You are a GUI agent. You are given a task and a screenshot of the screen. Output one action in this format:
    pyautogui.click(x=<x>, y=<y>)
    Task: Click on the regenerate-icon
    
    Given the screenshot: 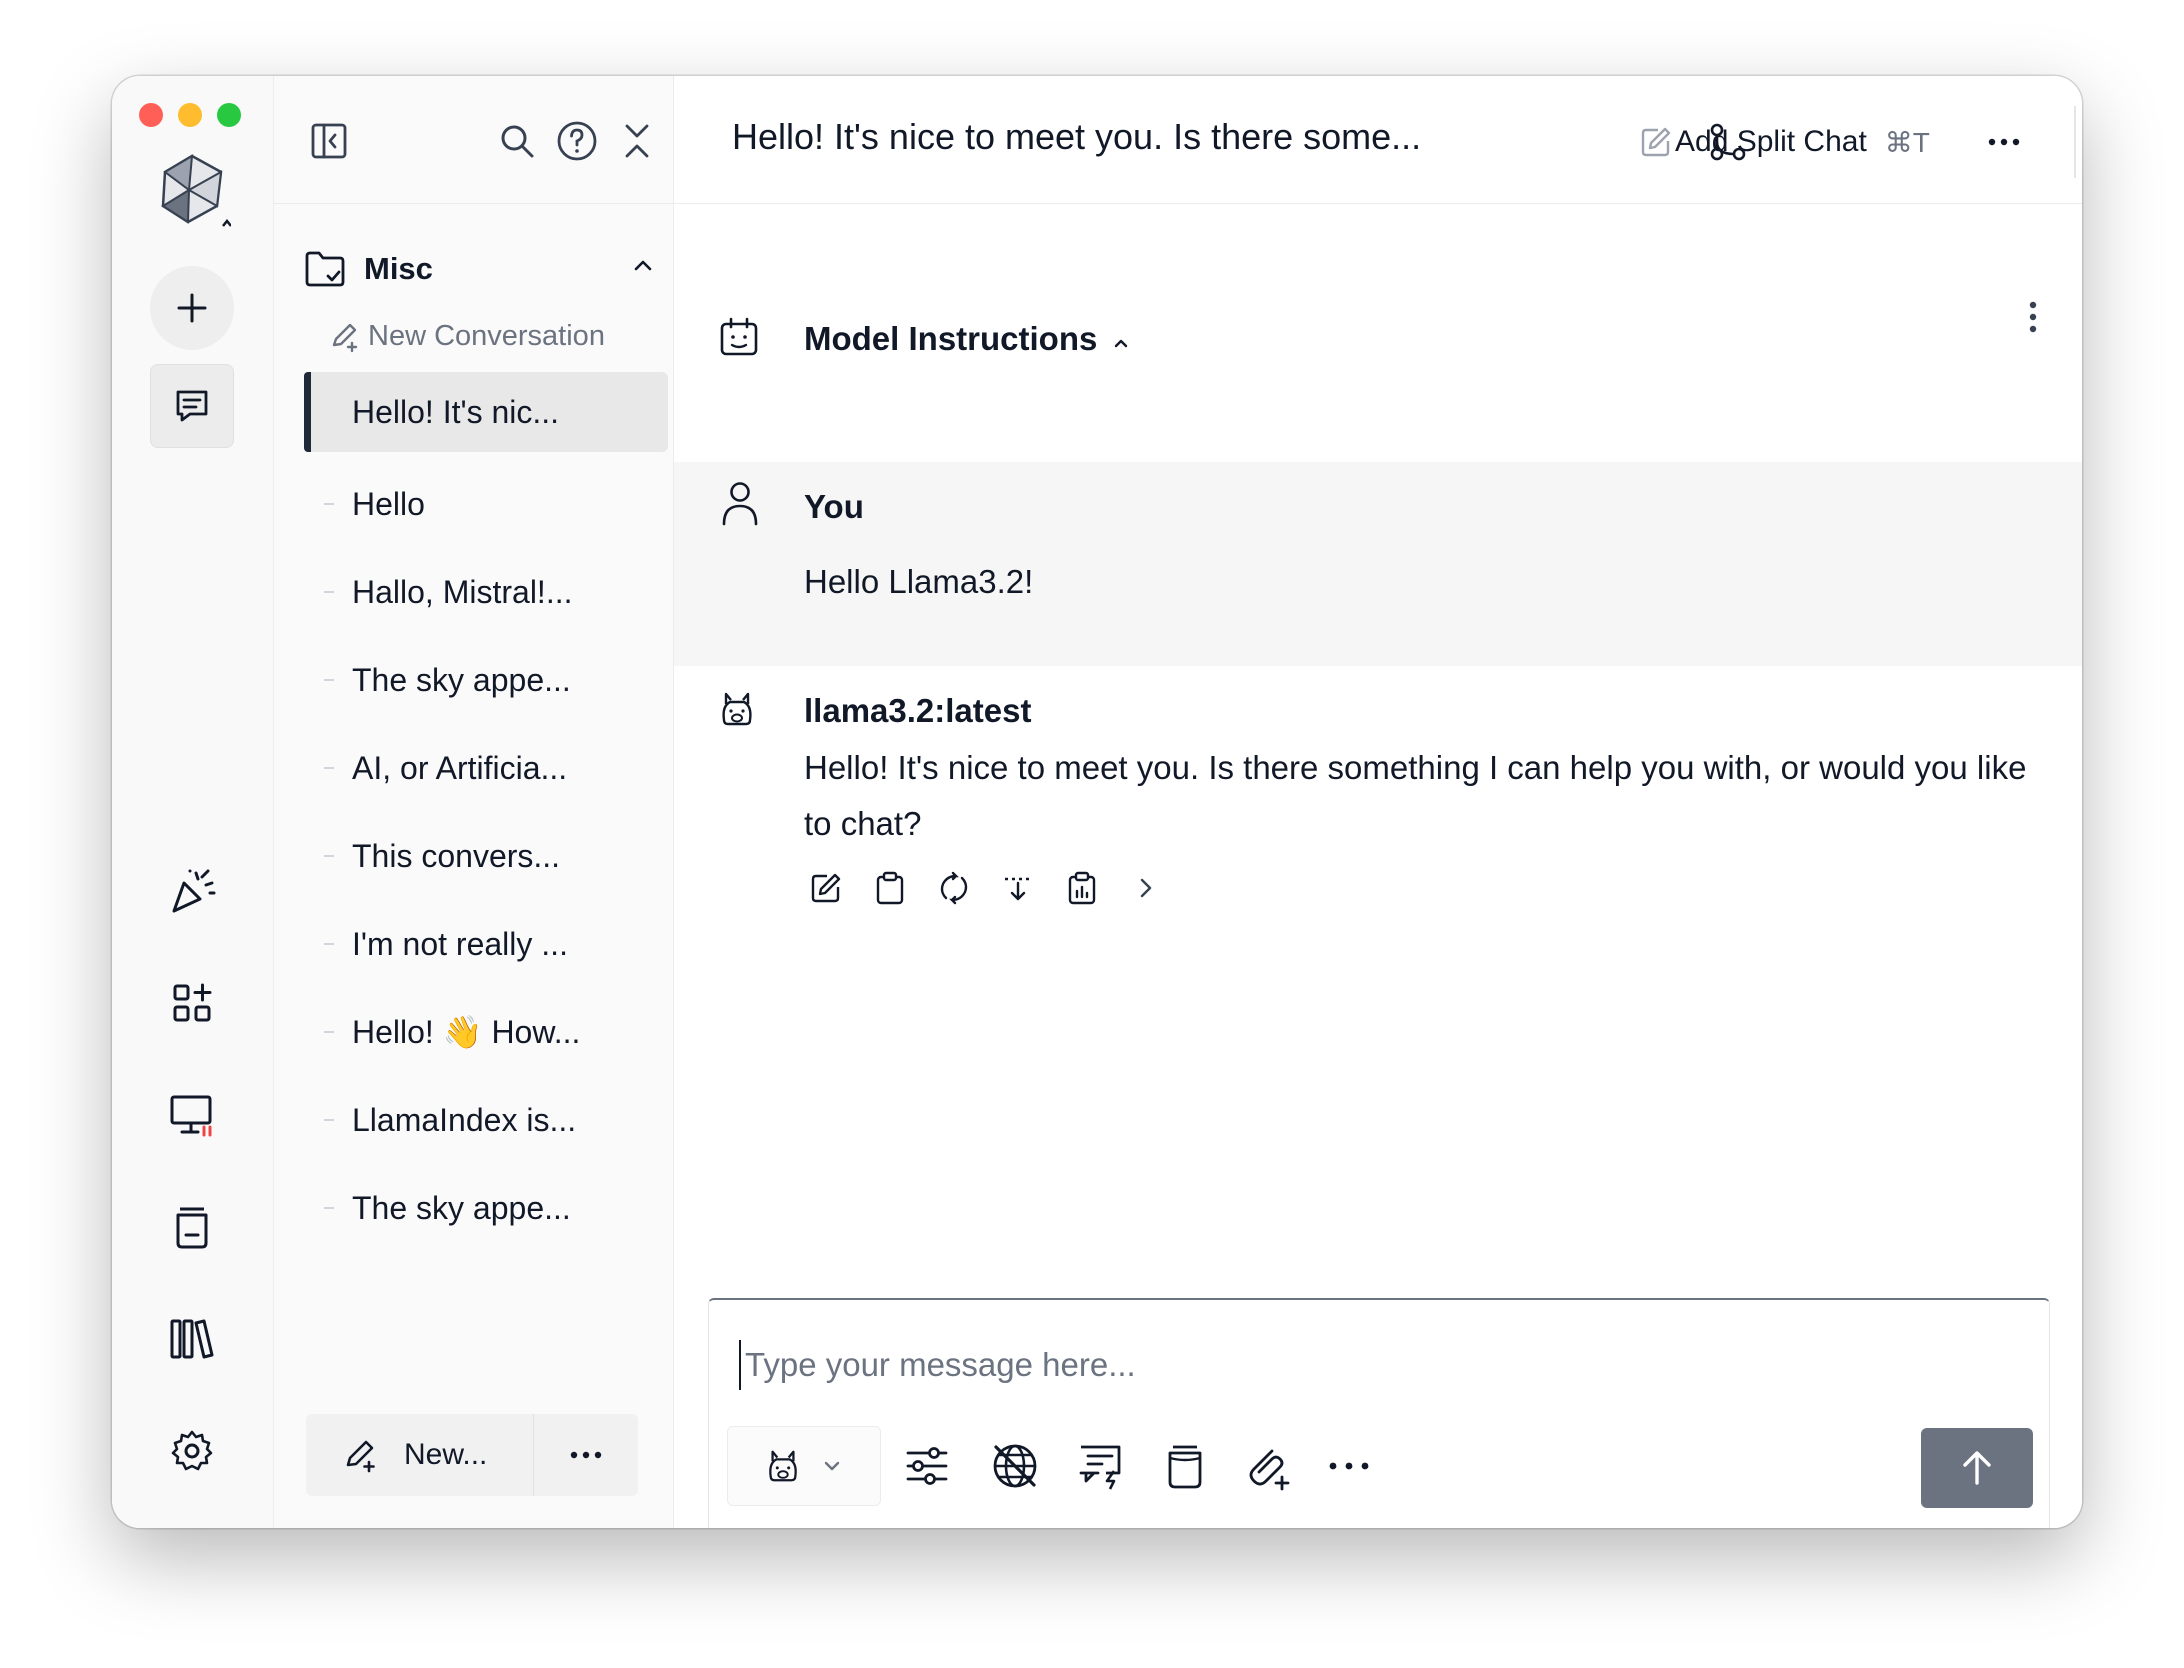 What is the action you would take?
    pyautogui.click(x=954, y=888)
    